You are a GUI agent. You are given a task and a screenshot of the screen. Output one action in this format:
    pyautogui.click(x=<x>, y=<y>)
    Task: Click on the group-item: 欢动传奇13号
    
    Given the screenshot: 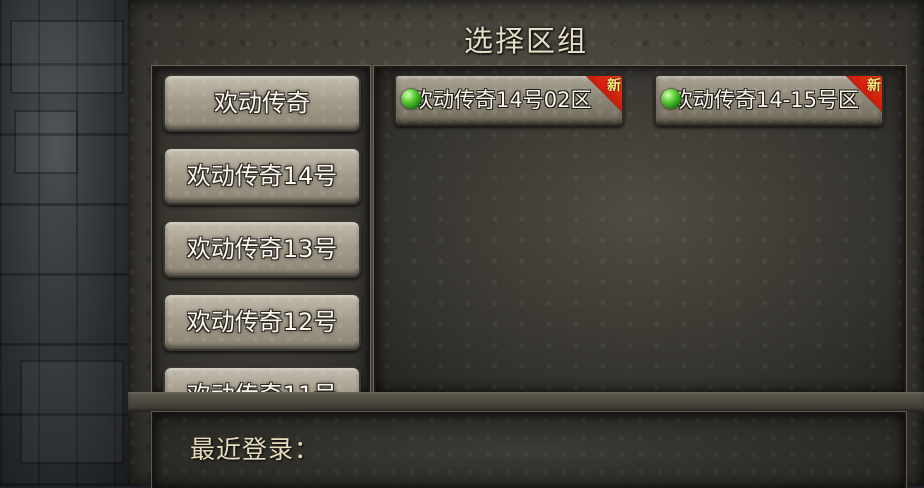 What is the action you would take?
    pyautogui.click(x=262, y=249)
    